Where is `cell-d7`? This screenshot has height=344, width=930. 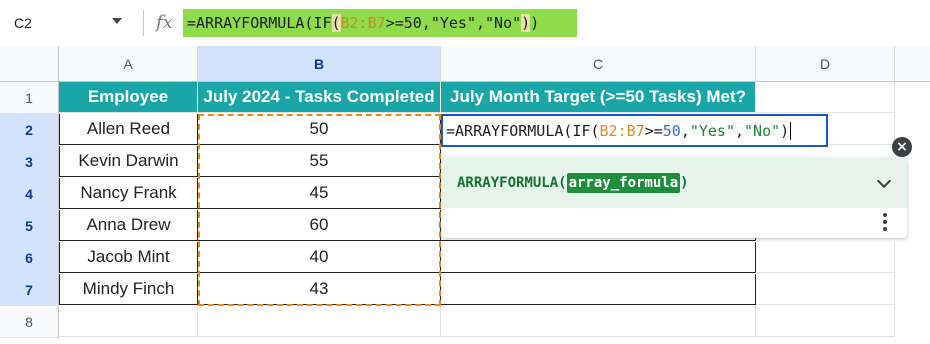 cell-d7 is located at coordinates (825, 289).